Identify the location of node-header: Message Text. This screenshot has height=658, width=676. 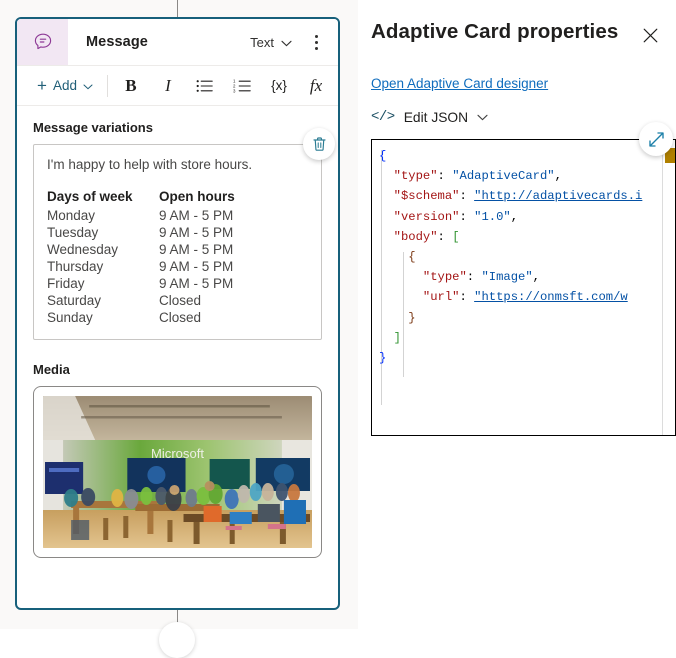
(177, 42).